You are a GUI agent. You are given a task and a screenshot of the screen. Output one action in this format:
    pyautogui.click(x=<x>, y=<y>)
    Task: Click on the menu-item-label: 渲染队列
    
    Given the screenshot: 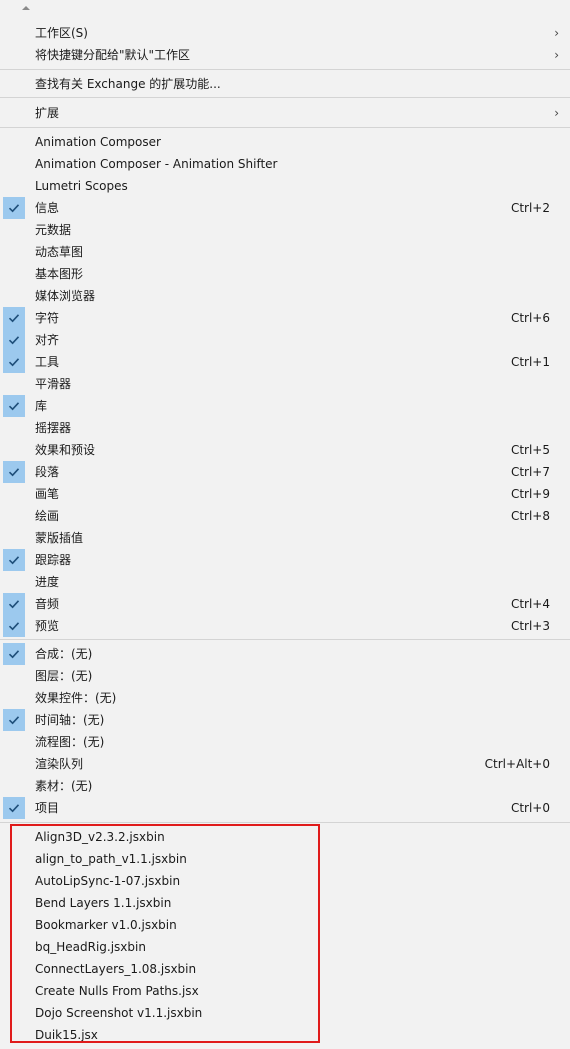 What is the action you would take?
    pyautogui.click(x=59, y=764)
    